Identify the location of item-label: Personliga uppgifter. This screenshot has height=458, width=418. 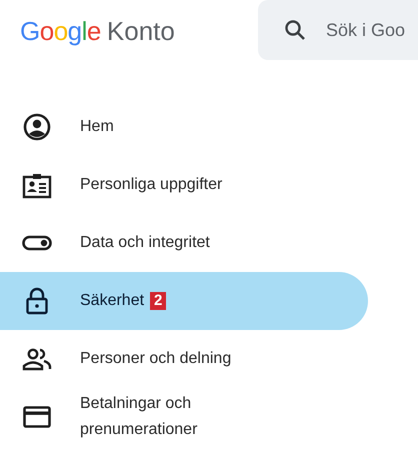
(151, 185).